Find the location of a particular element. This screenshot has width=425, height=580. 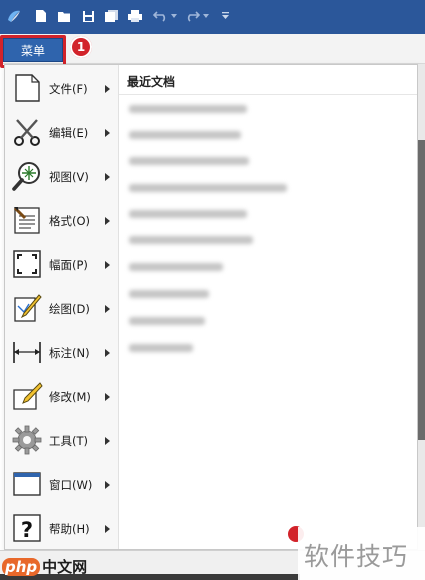

menu-item-help: ? 帮助(H) is located at coordinates (62, 529).